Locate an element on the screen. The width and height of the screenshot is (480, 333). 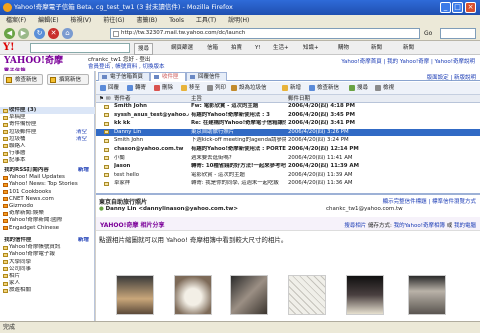
toolbar-item-auction: 拍賣 is located at coordinates (236, 48).